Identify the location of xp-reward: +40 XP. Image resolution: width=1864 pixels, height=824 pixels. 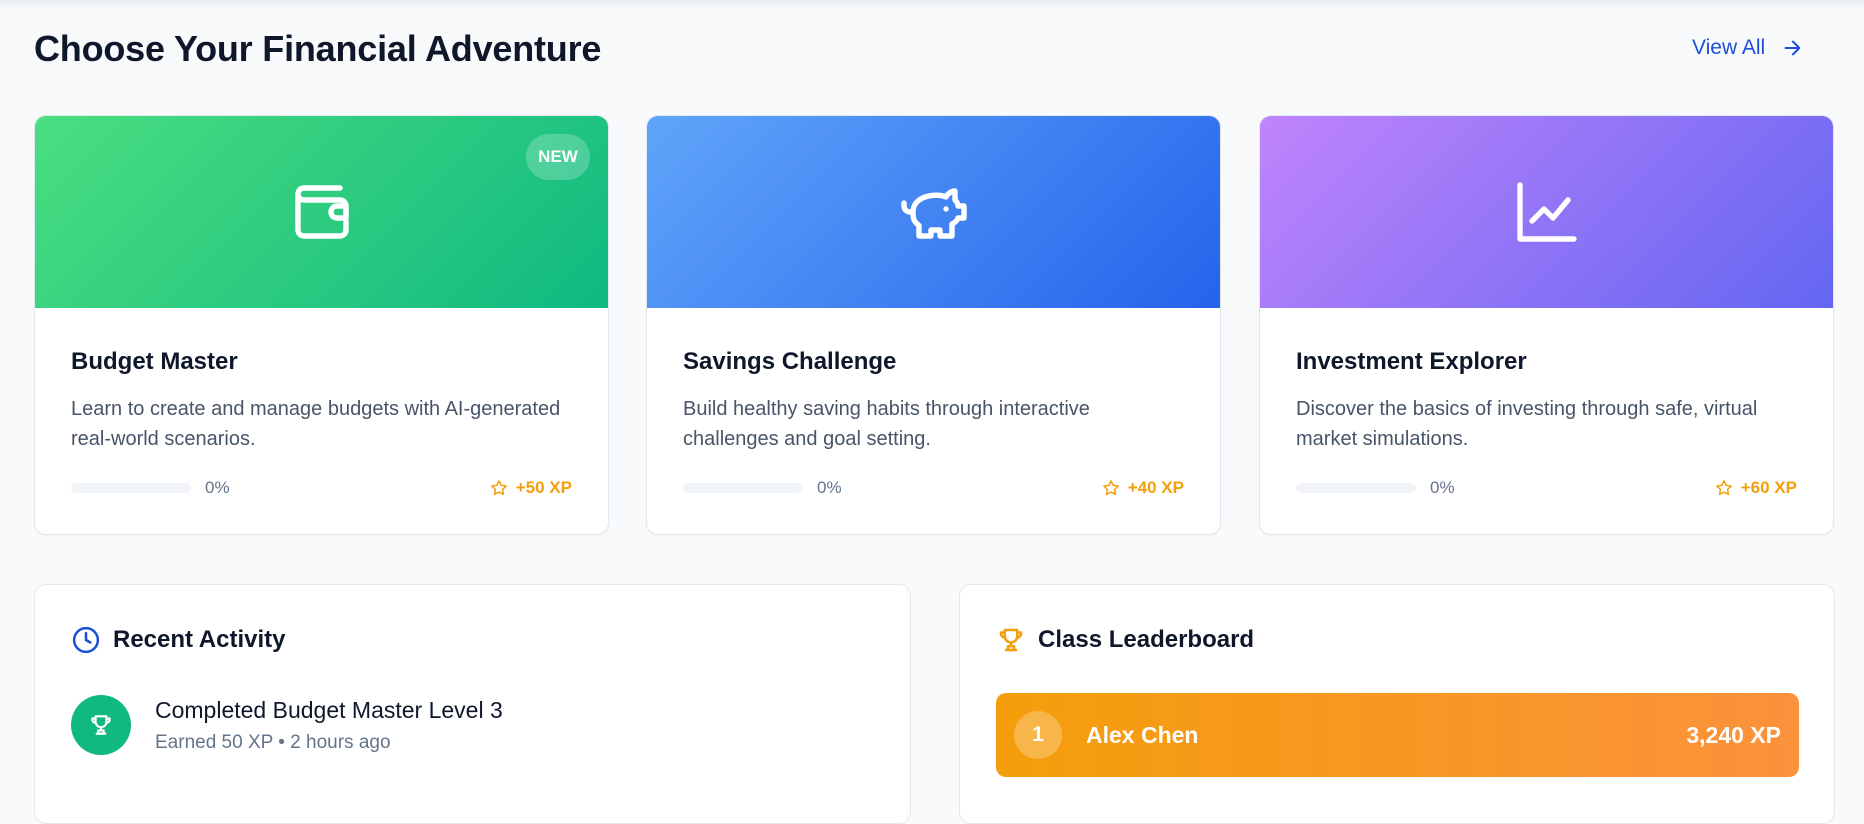
(1143, 488).